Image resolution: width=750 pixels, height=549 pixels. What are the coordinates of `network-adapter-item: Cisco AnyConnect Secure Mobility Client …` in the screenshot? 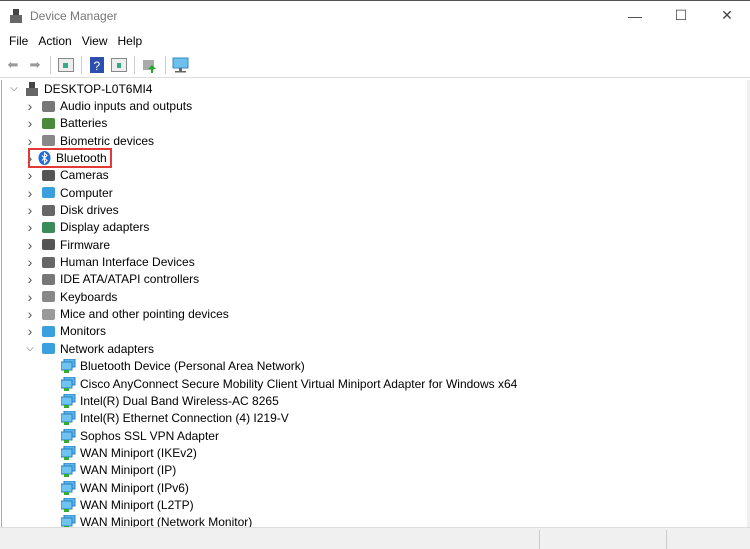 It's located at (374, 383).